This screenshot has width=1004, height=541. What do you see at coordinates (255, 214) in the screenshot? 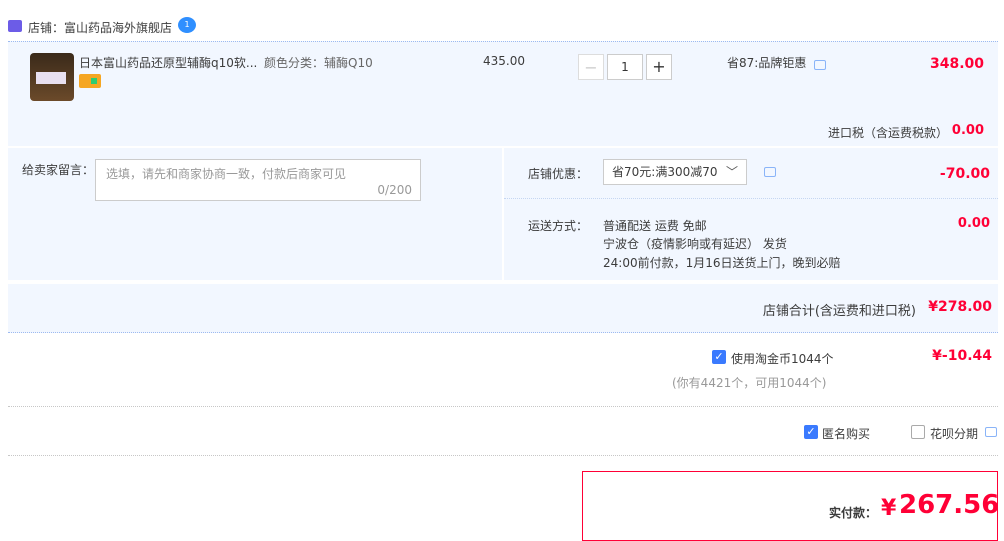
I see `seller-note-section: 给卖家留言： 选填，请先和商家协商一致，付款后商家可见 0/200` at bounding box center [255, 214].